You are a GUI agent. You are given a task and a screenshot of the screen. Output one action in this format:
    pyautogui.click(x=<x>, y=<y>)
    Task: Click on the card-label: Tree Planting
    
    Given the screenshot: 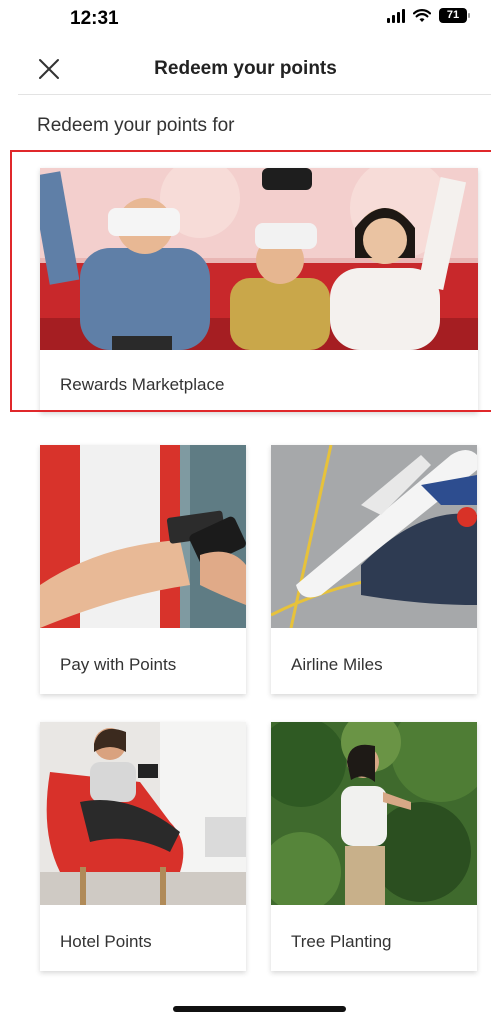 What is the action you would take?
    pyautogui.click(x=341, y=941)
    